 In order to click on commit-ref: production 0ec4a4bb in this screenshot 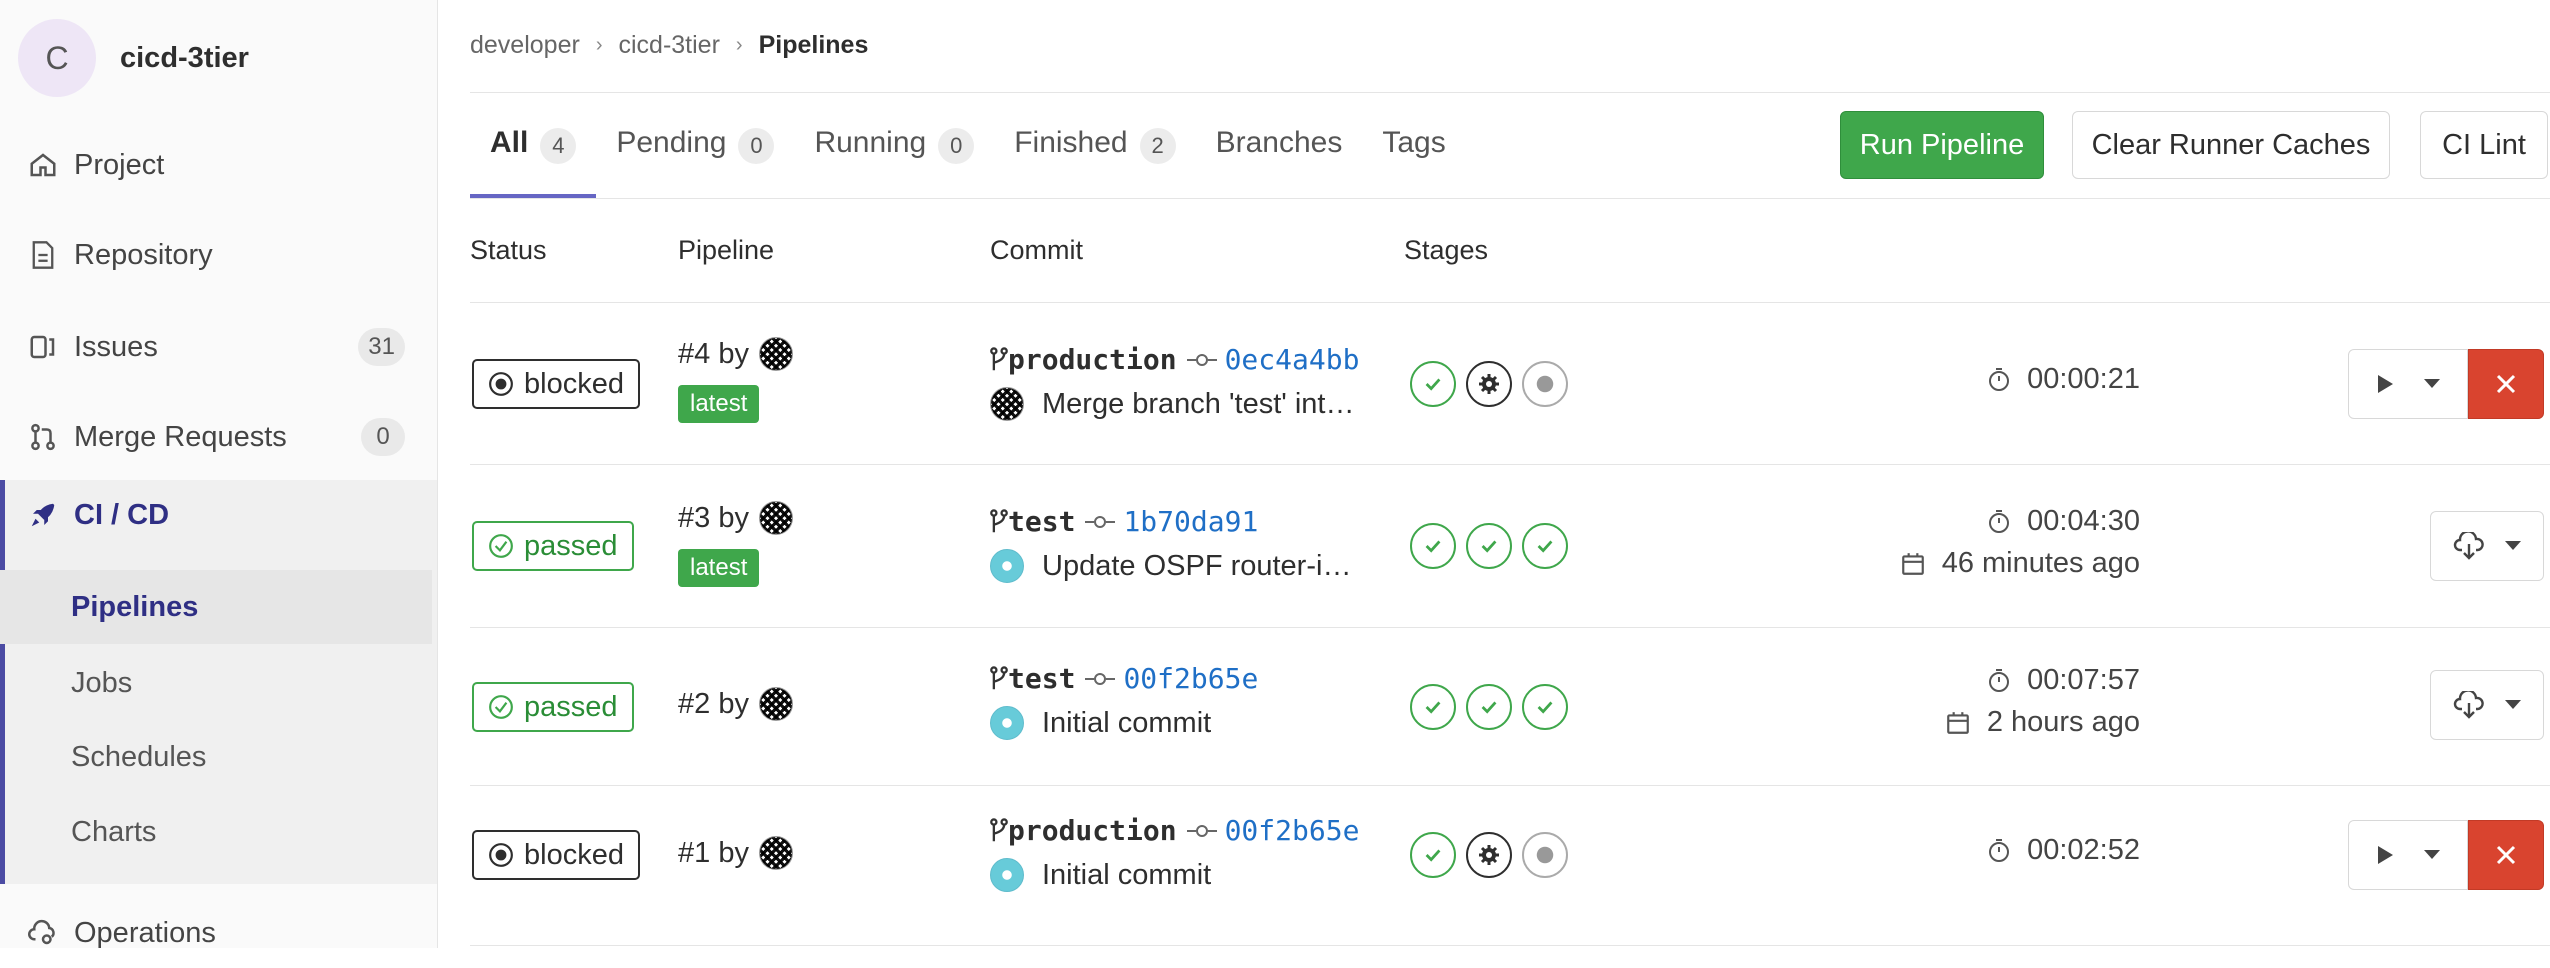, I will do `click(1174, 359)`.